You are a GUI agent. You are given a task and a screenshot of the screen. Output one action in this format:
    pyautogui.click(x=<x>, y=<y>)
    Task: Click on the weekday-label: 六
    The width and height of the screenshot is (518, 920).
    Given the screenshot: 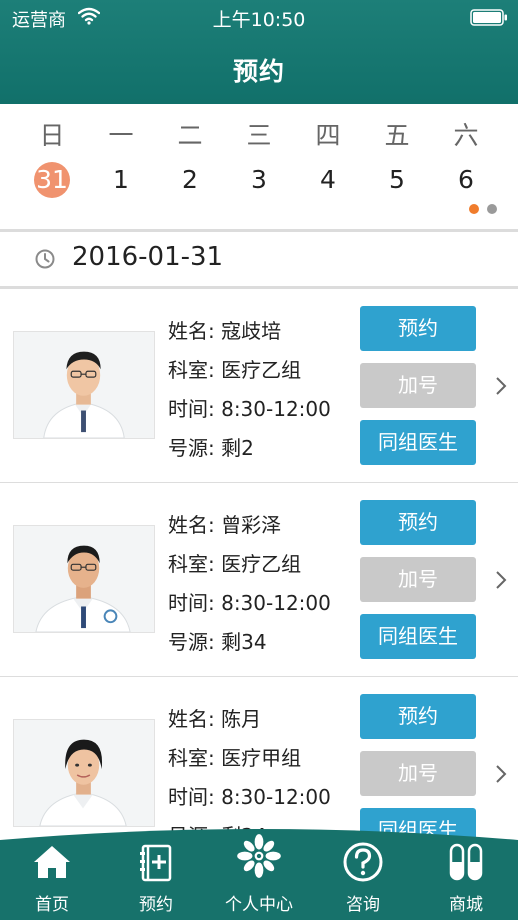 What is the action you would take?
    pyautogui.click(x=466, y=135)
    